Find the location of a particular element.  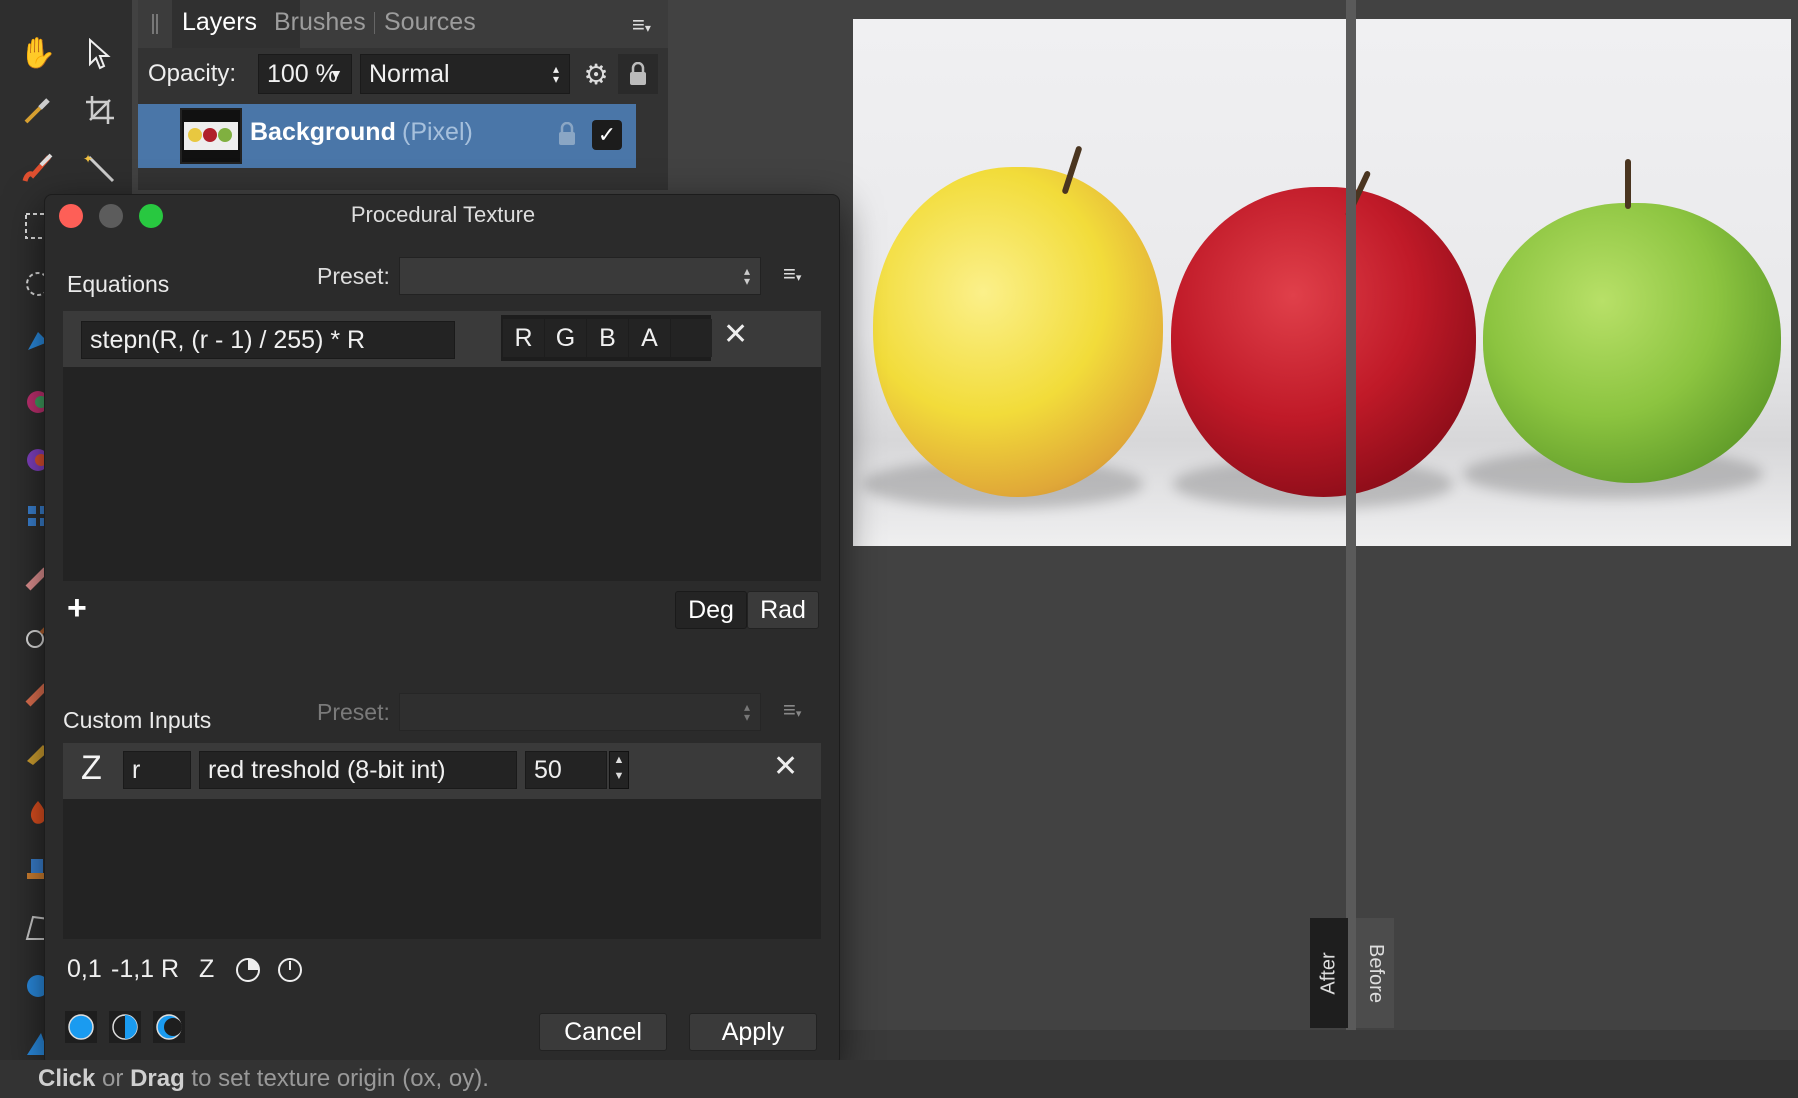

custom-preset-select: ▴ ▾ is located at coordinates (580, 712).